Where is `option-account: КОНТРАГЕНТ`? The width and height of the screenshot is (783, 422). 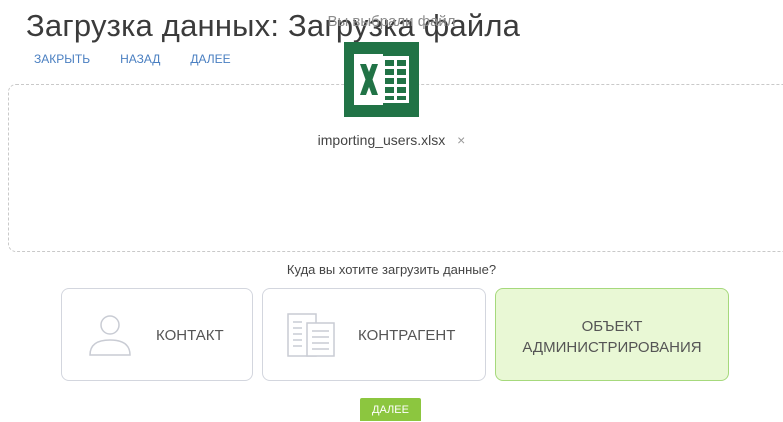
option-account: КОНТРАГЕНТ is located at coordinates (374, 334).